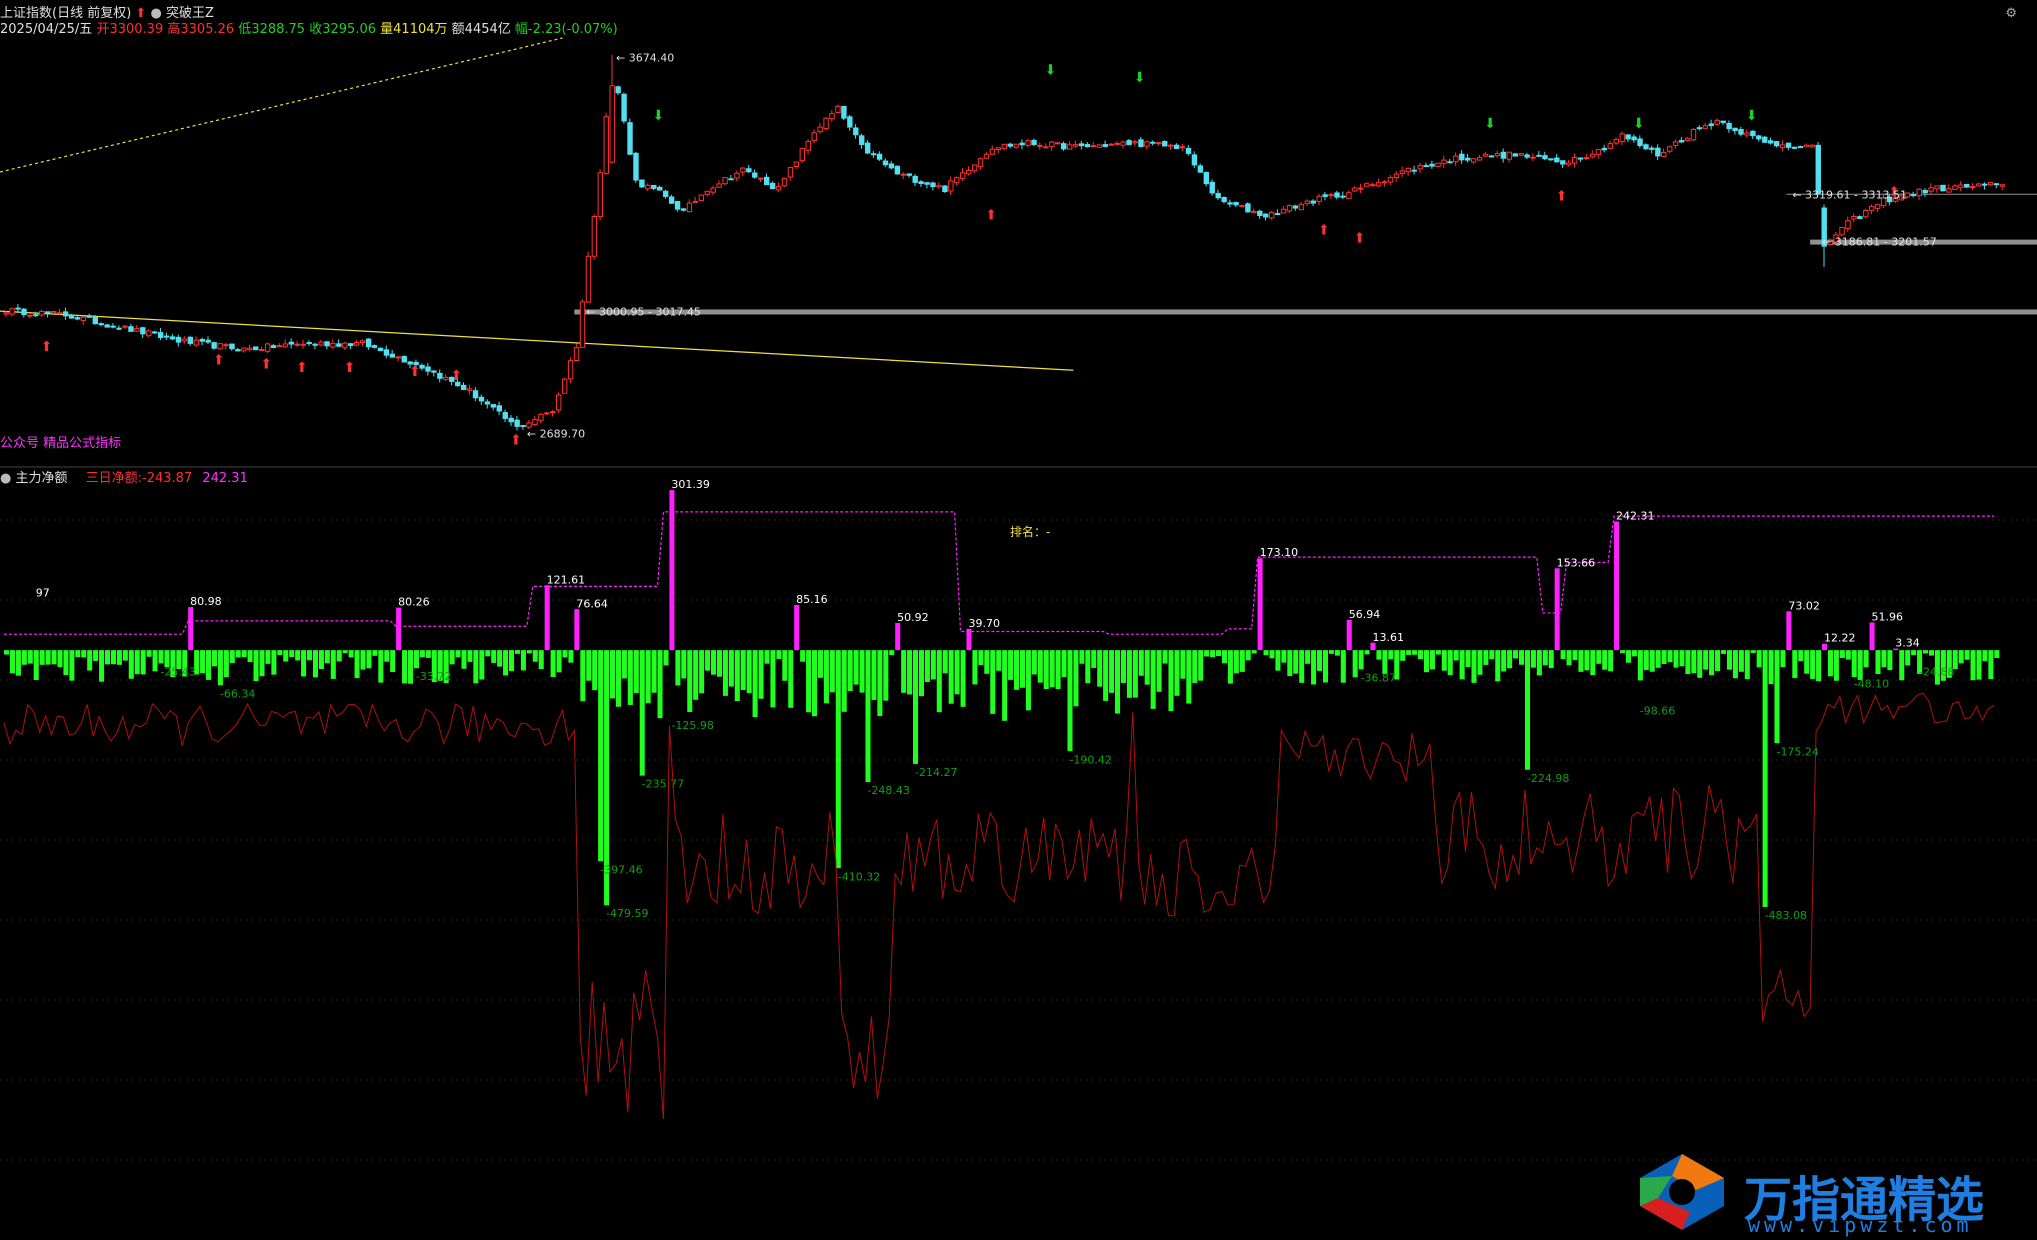 This screenshot has width=2037, height=1240. What do you see at coordinates (281, 105) in the screenshot?
I see `trendline-dotted` at bounding box center [281, 105].